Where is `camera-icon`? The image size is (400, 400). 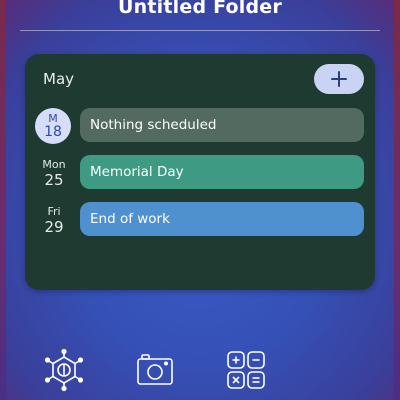 camera-icon is located at coordinates (155, 370).